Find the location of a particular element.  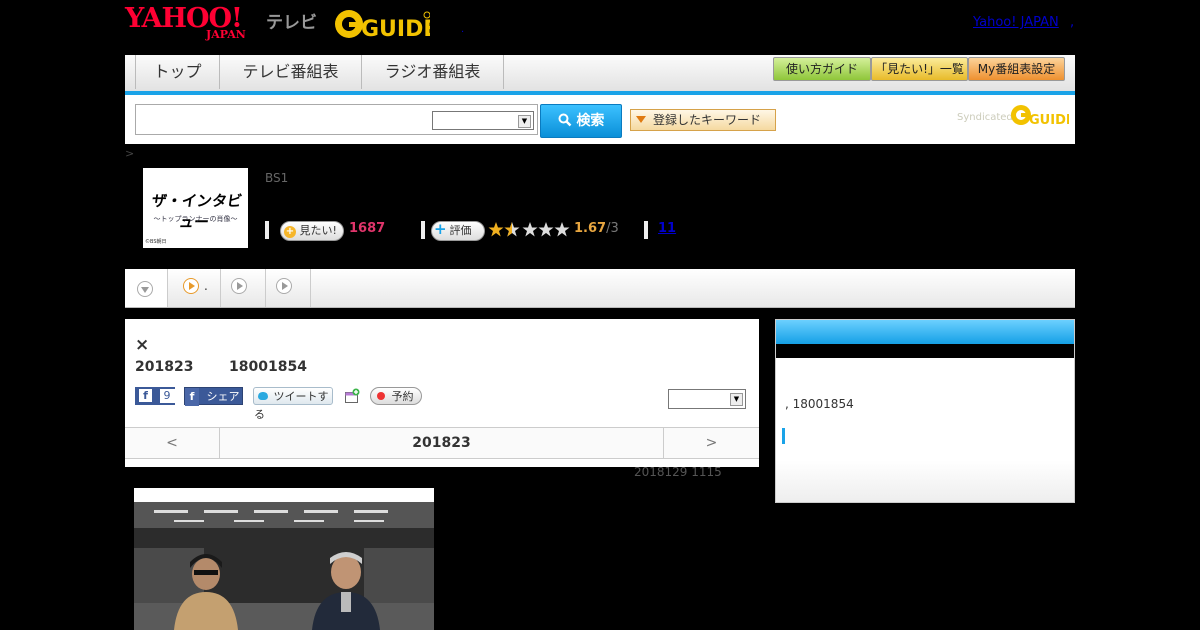

search-bar: ▼ 検索 登録したキーワード Syndicated GUIDE is located at coordinates (600, 119).